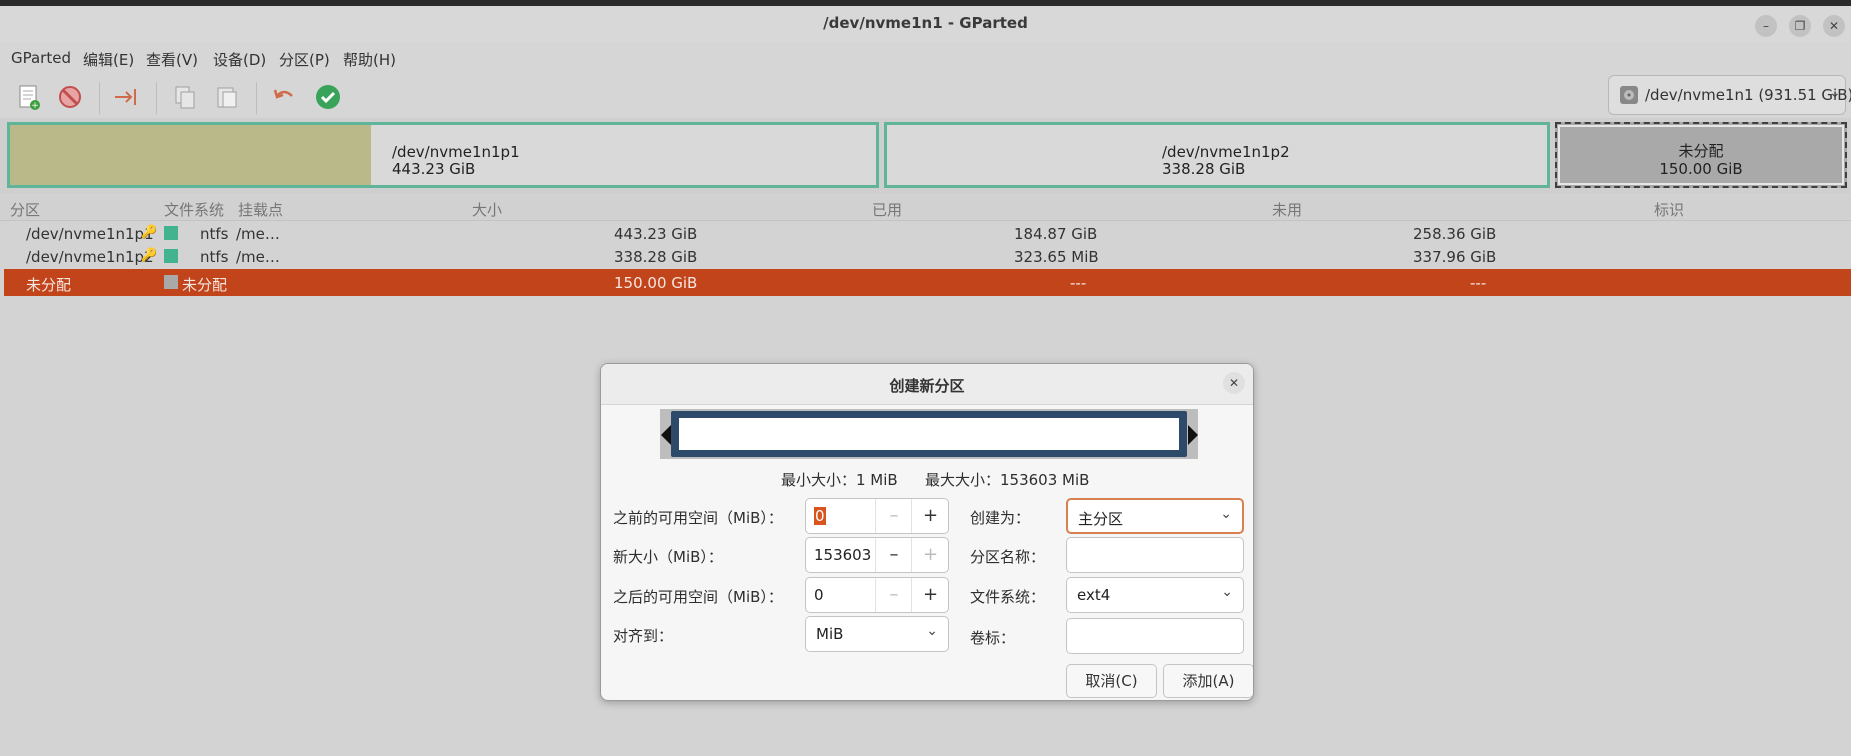 The height and width of the screenshot is (756, 1851). I want to click on col-mountpoint: 挂载点, so click(260, 209).